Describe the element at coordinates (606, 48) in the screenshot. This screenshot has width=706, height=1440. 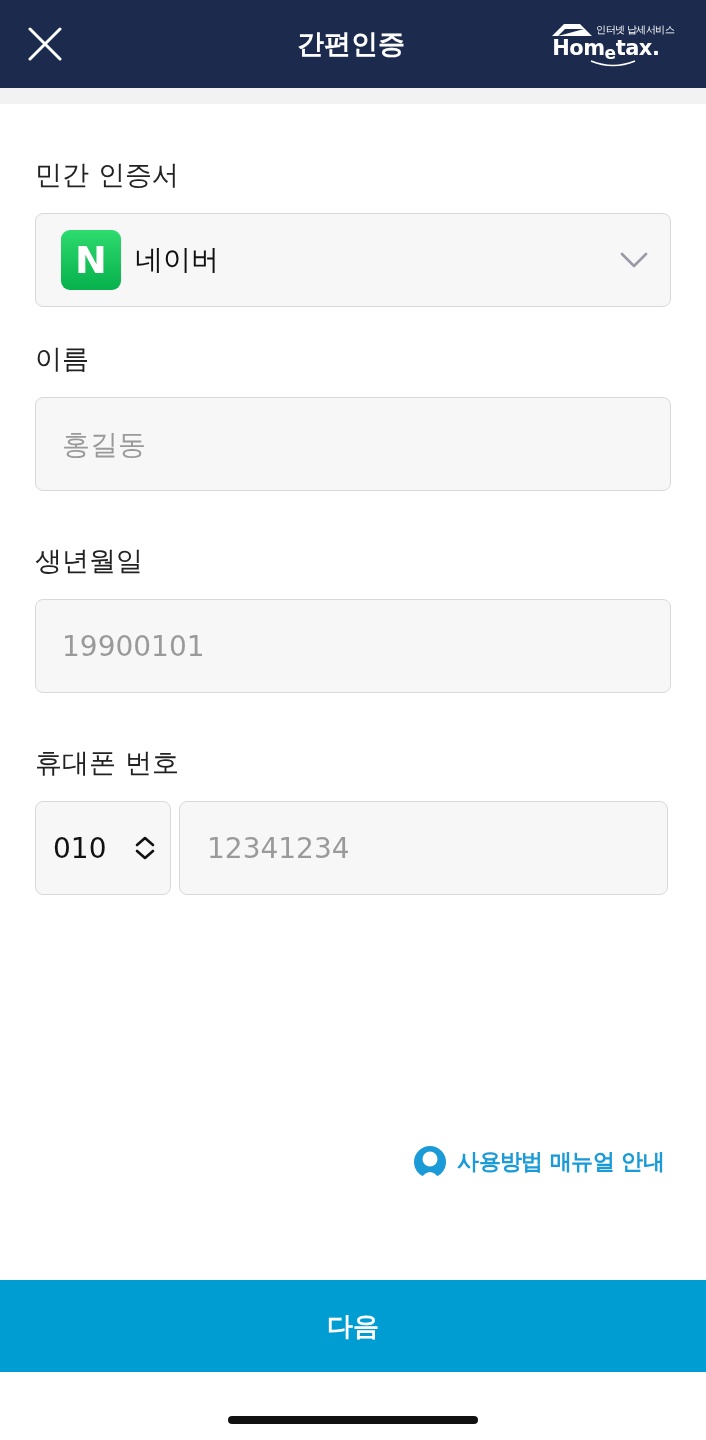
I see `logo-wordmark: Hom$_{e}$tax.` at that location.